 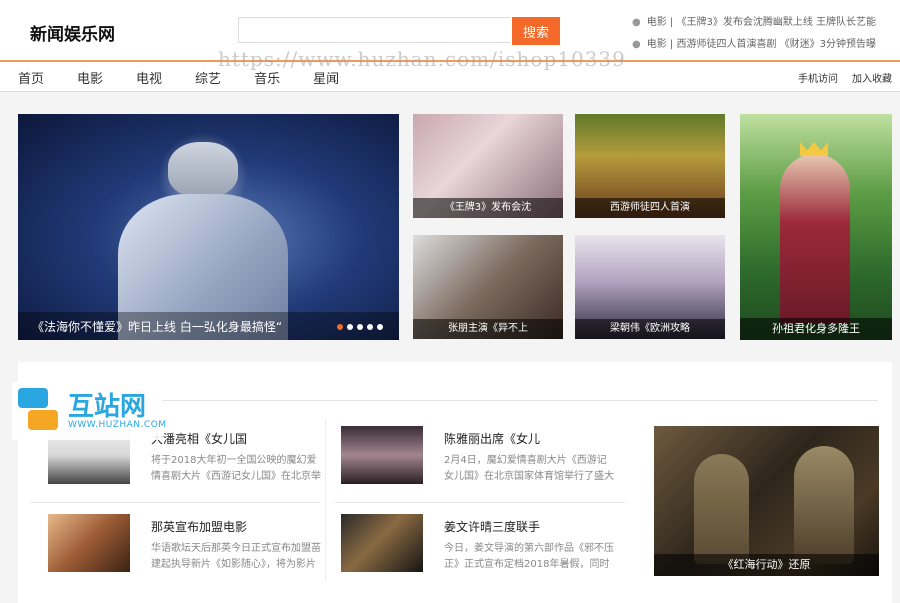 What do you see at coordinates (325, 500) in the screenshot?
I see `column-divider` at bounding box center [325, 500].